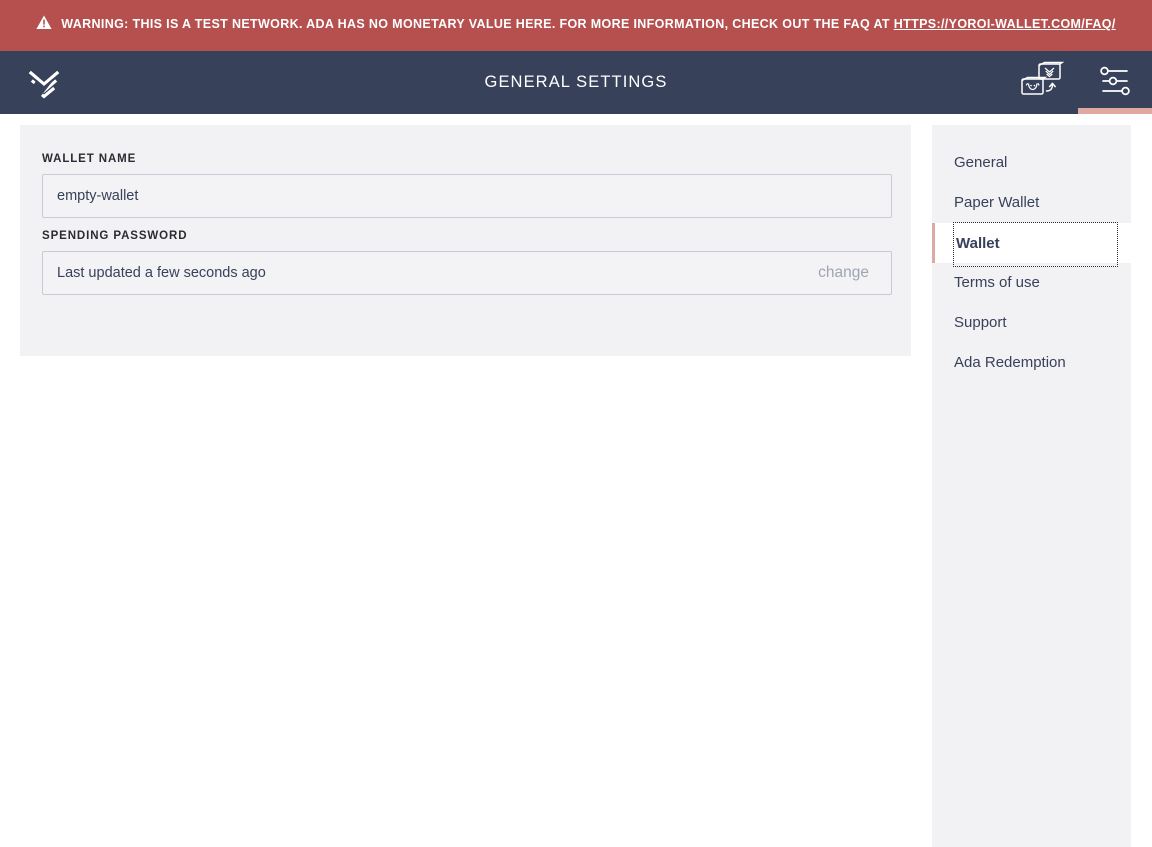 The height and width of the screenshot is (847, 1152). What do you see at coordinates (843, 273) in the screenshot?
I see `change-password-link: change` at bounding box center [843, 273].